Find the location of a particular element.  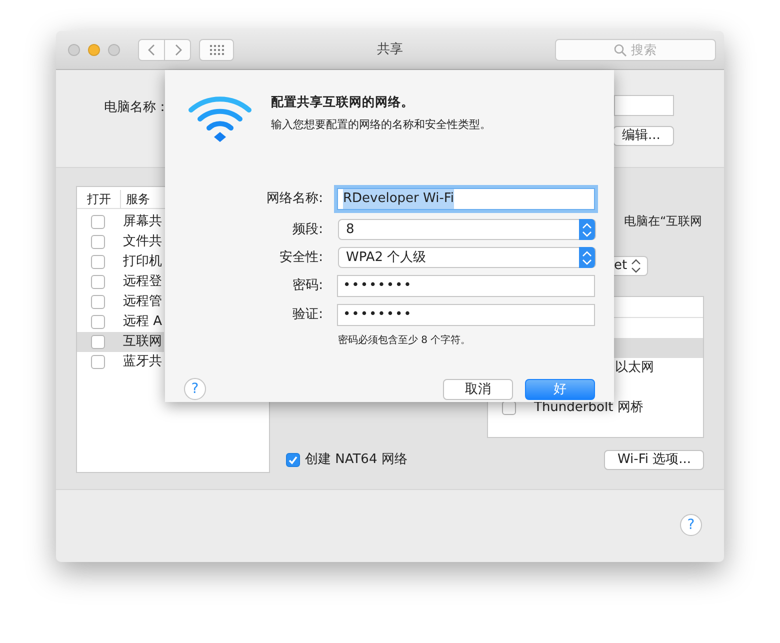

zoom-button is located at coordinates (114, 50).